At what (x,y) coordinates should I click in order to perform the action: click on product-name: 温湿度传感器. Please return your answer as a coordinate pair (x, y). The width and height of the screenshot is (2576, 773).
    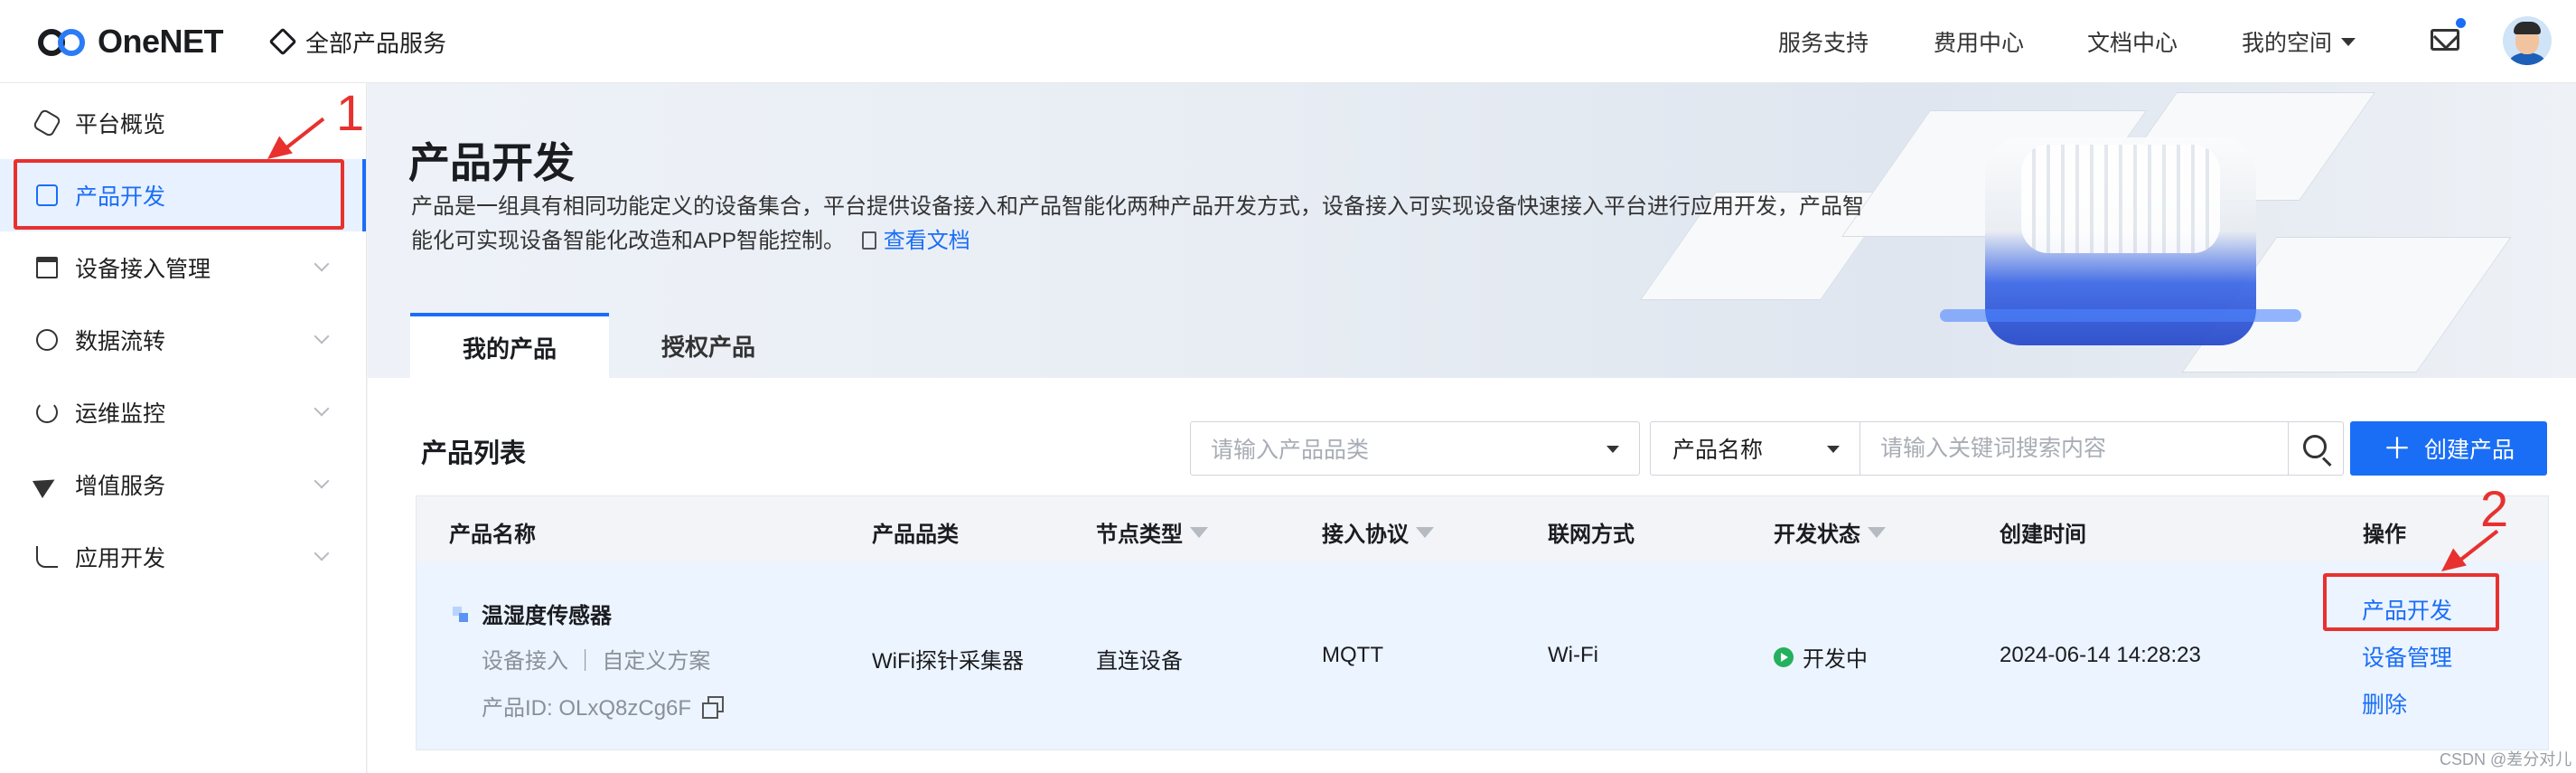
    Looking at the image, I should click on (547, 616).